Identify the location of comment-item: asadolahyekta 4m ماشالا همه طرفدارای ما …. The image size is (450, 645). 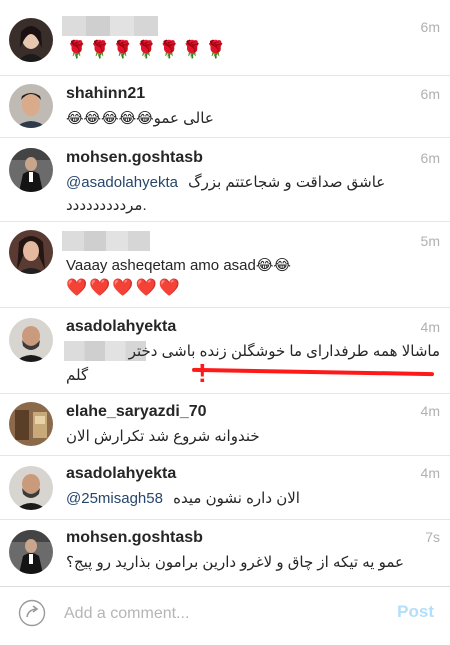
(225, 351).